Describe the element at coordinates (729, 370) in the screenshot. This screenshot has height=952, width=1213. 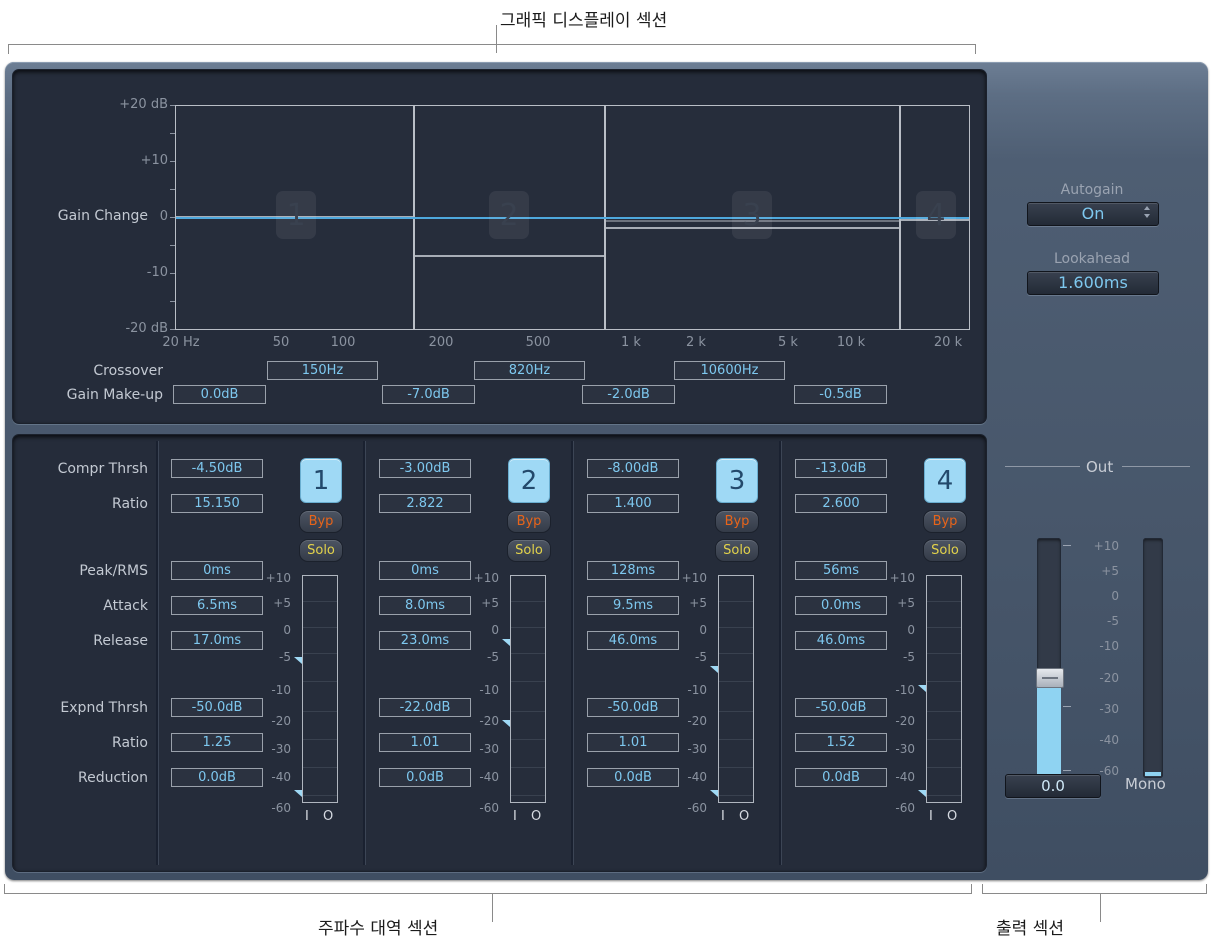
I see `crossover-field-3: 10600Hz` at that location.